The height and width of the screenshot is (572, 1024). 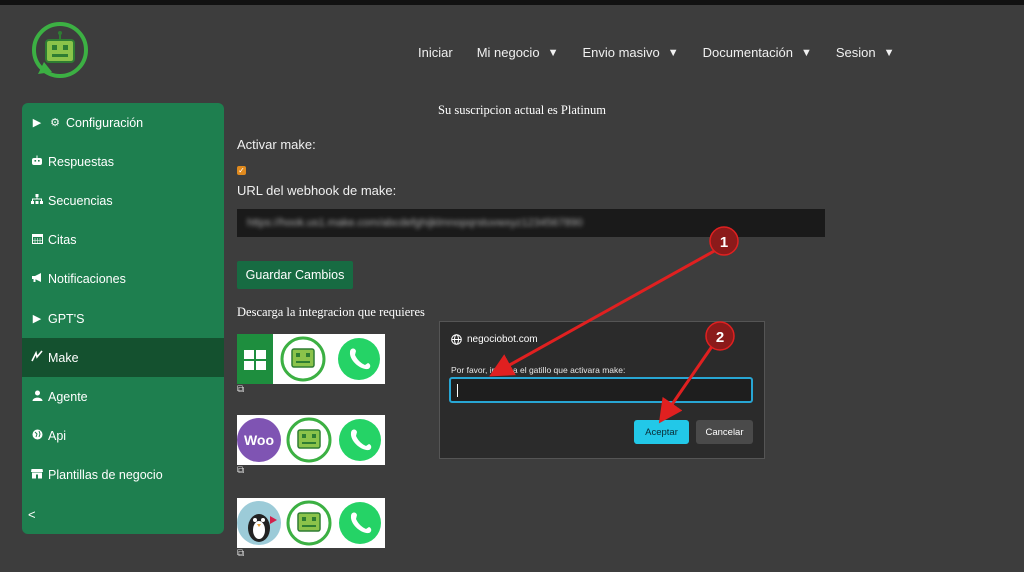 I want to click on nav-item-mi-negocio: Mi negocio ▼, so click(x=518, y=52).